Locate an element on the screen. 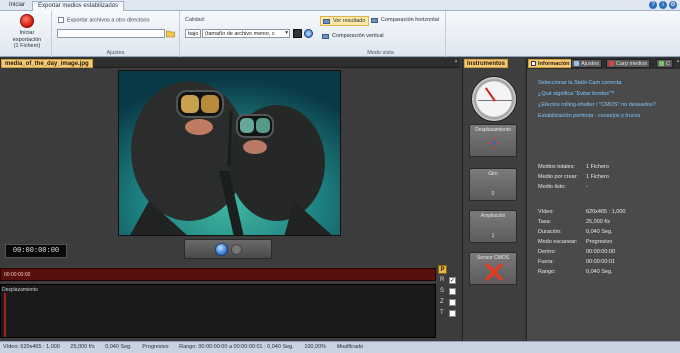 The image size is (680, 353). start-export-group: Iniciar exportación (1 Fichero) is located at coordinates (26, 34).